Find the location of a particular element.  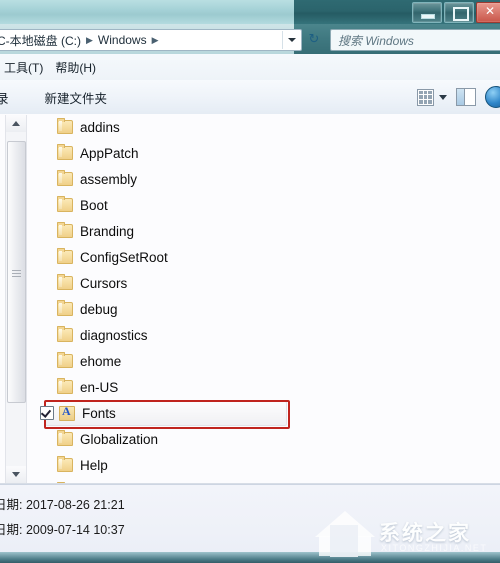

scrollbar-track is located at coordinates (16, 299).